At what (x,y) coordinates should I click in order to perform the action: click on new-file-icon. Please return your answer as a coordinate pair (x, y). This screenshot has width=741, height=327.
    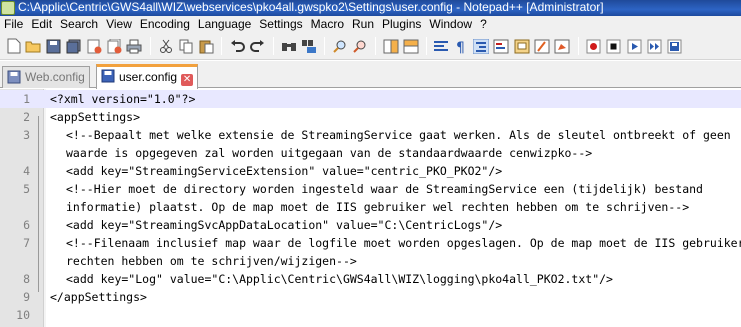
    Looking at the image, I should click on (14, 46).